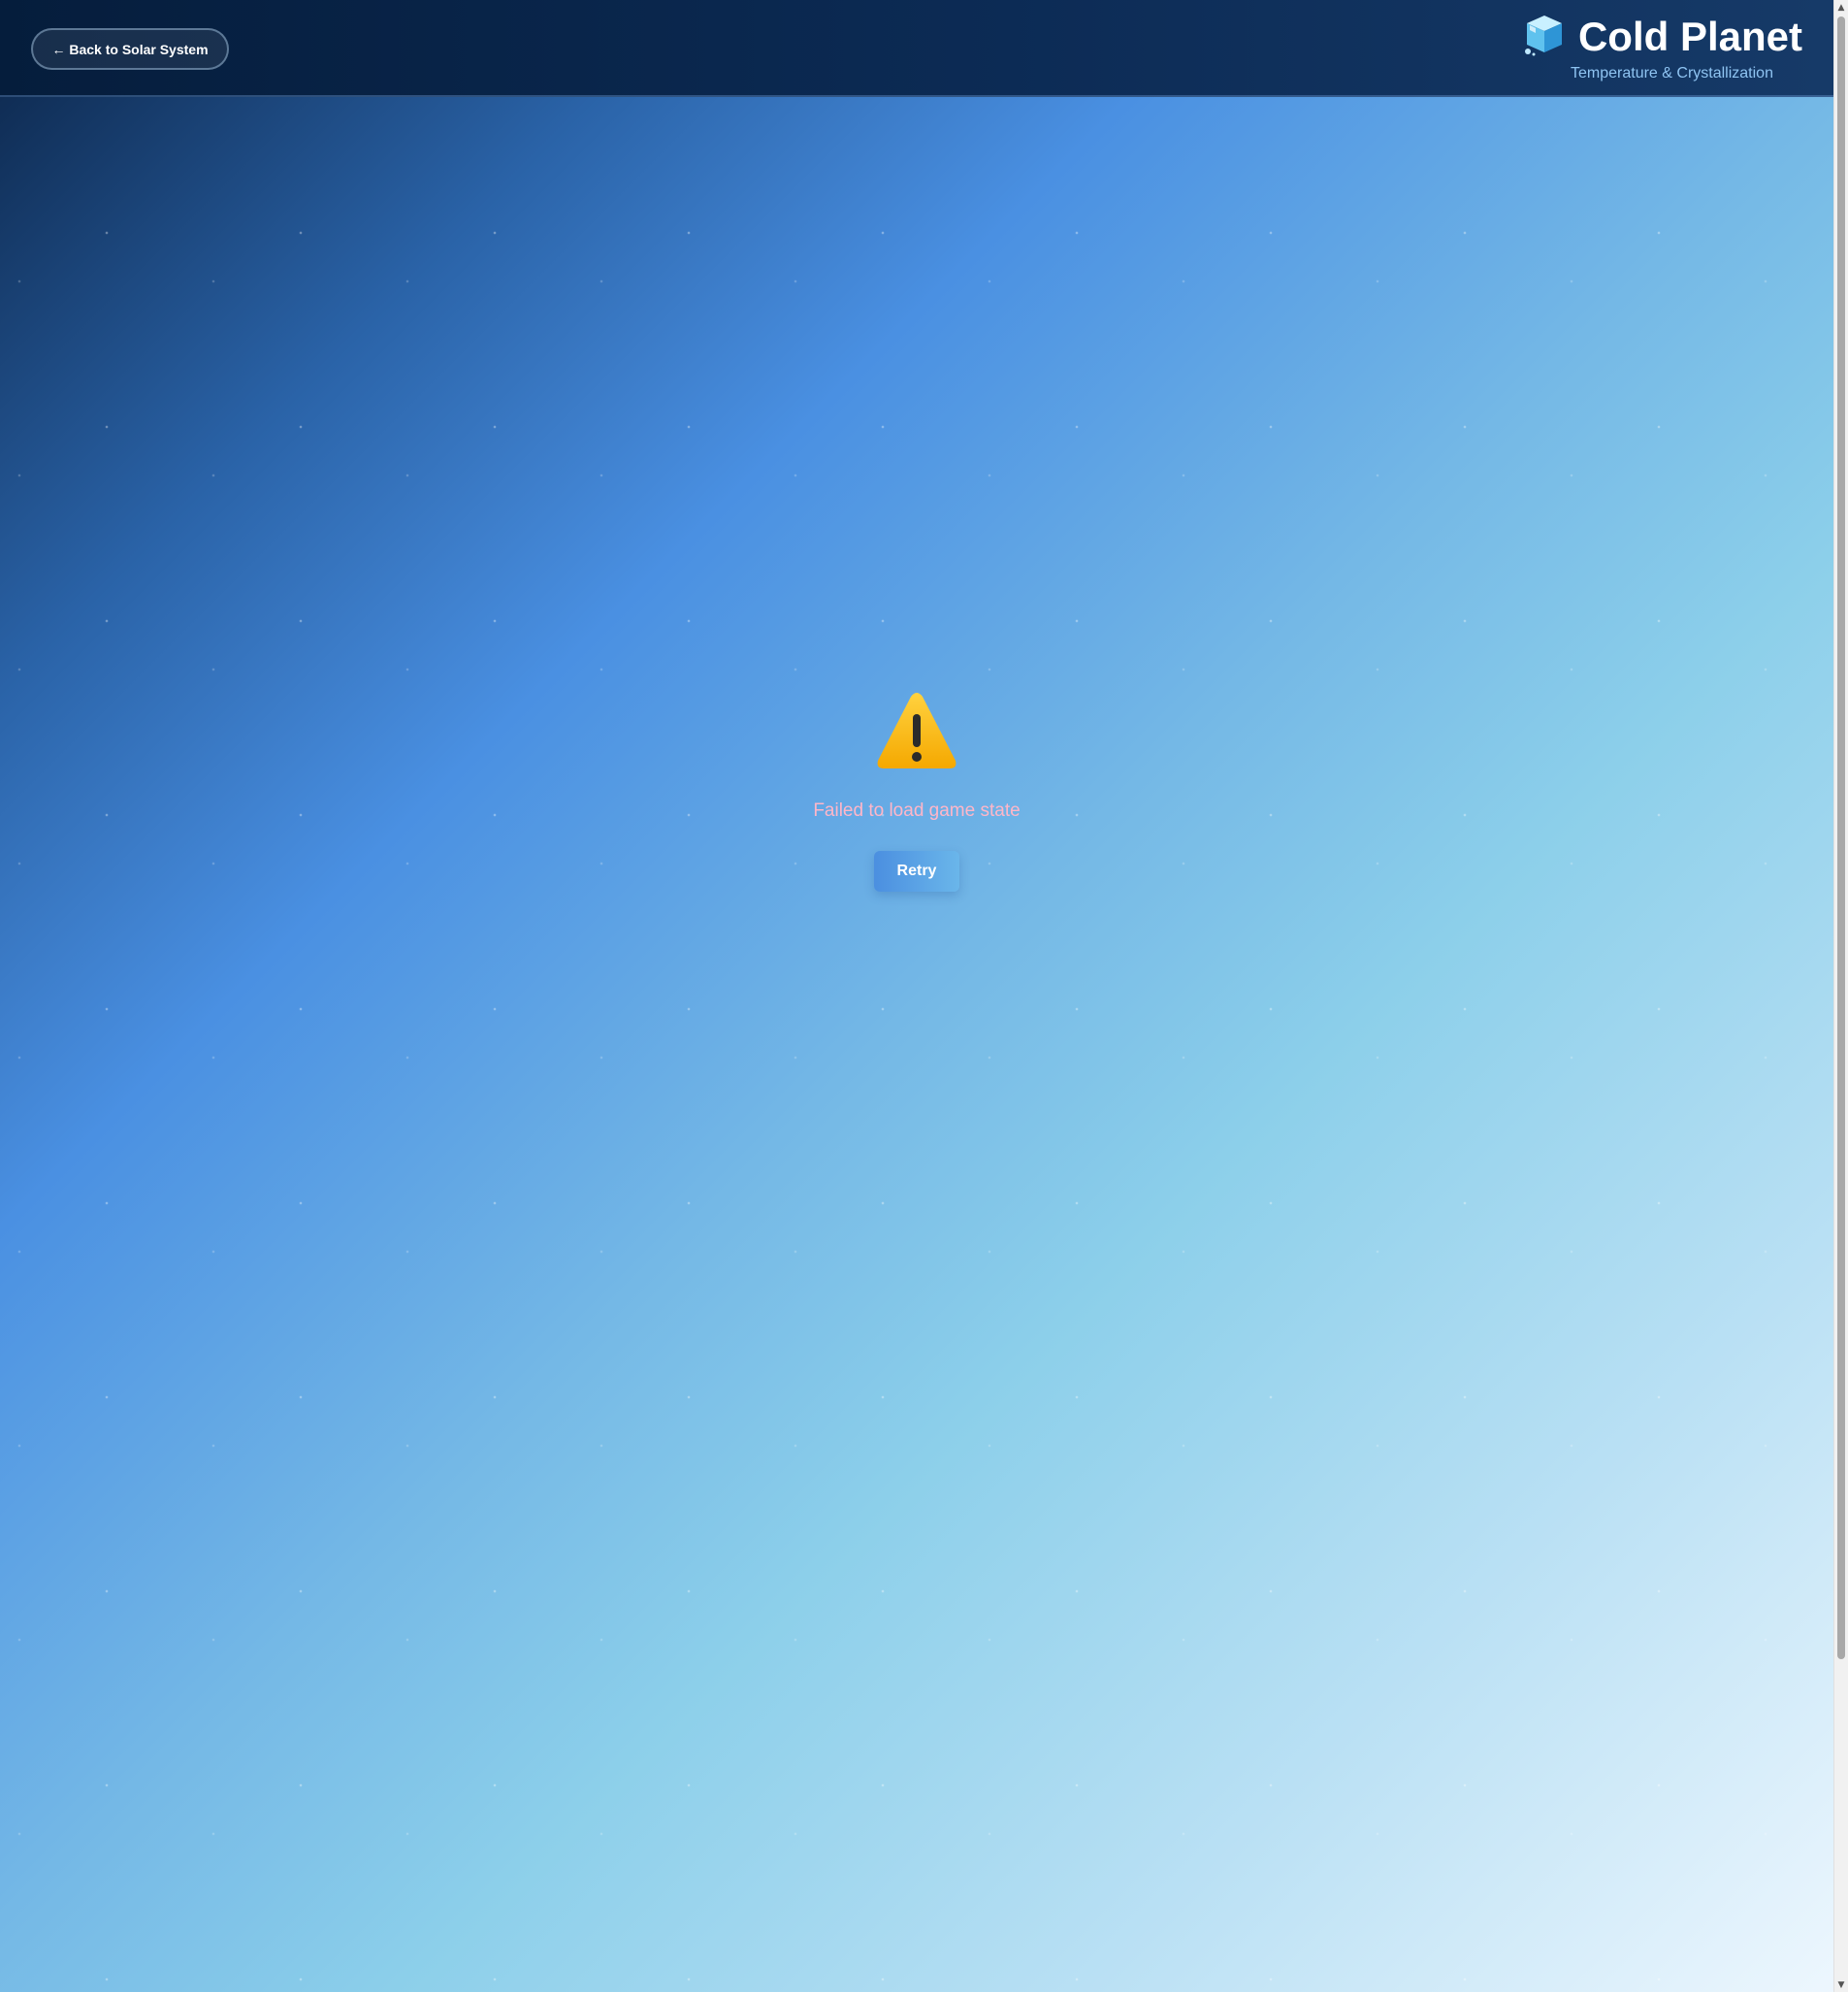 The image size is (1848, 1992). I want to click on scrollbar-thumb, so click(1841, 837).